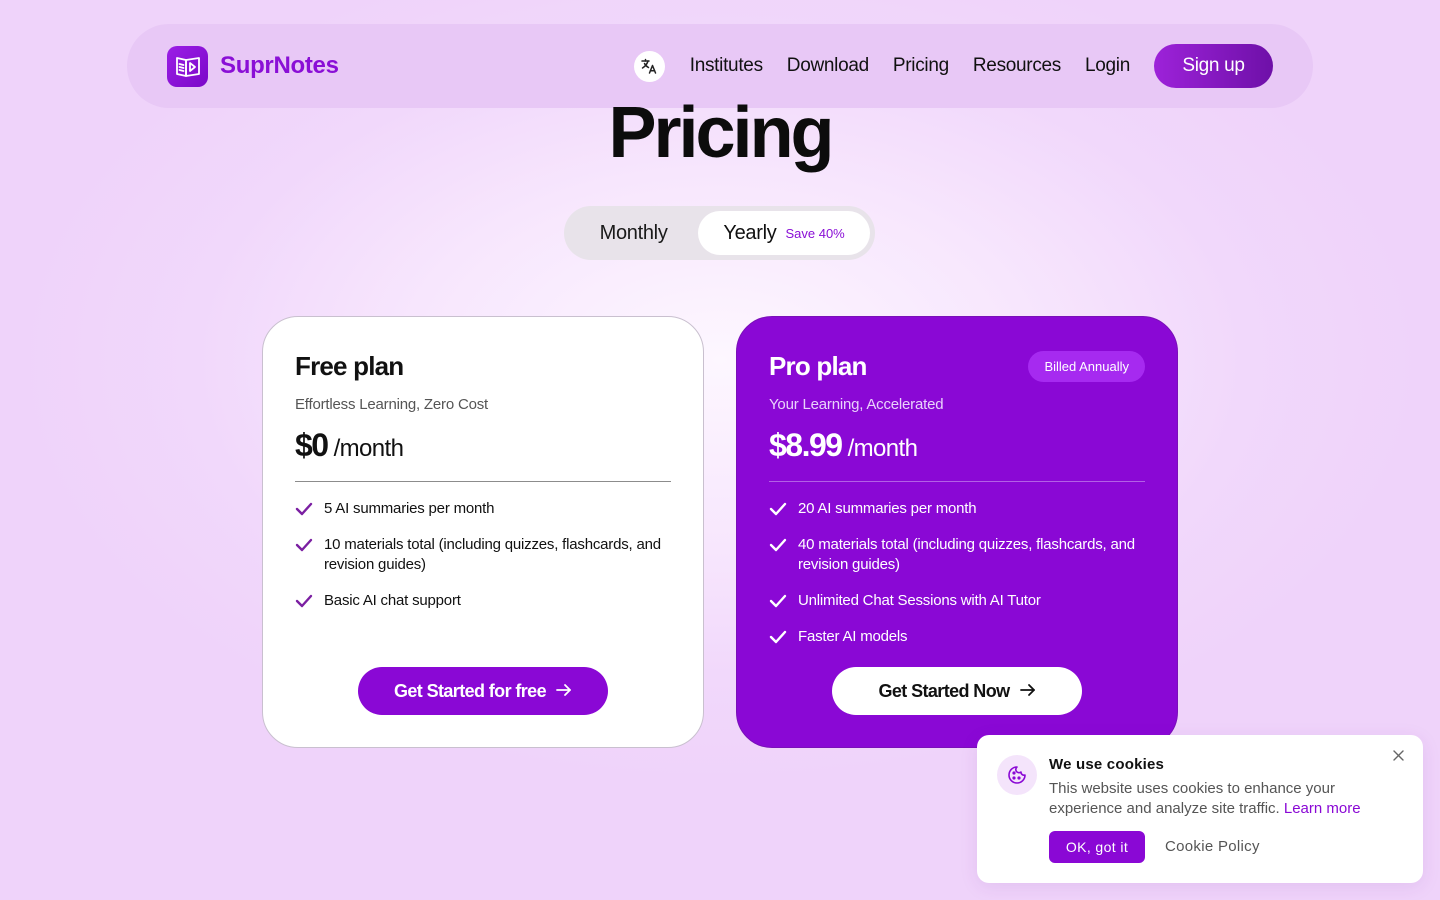 The height and width of the screenshot is (900, 1440). What do you see at coordinates (279, 65) in the screenshot?
I see `brand-name: SuprNotes` at bounding box center [279, 65].